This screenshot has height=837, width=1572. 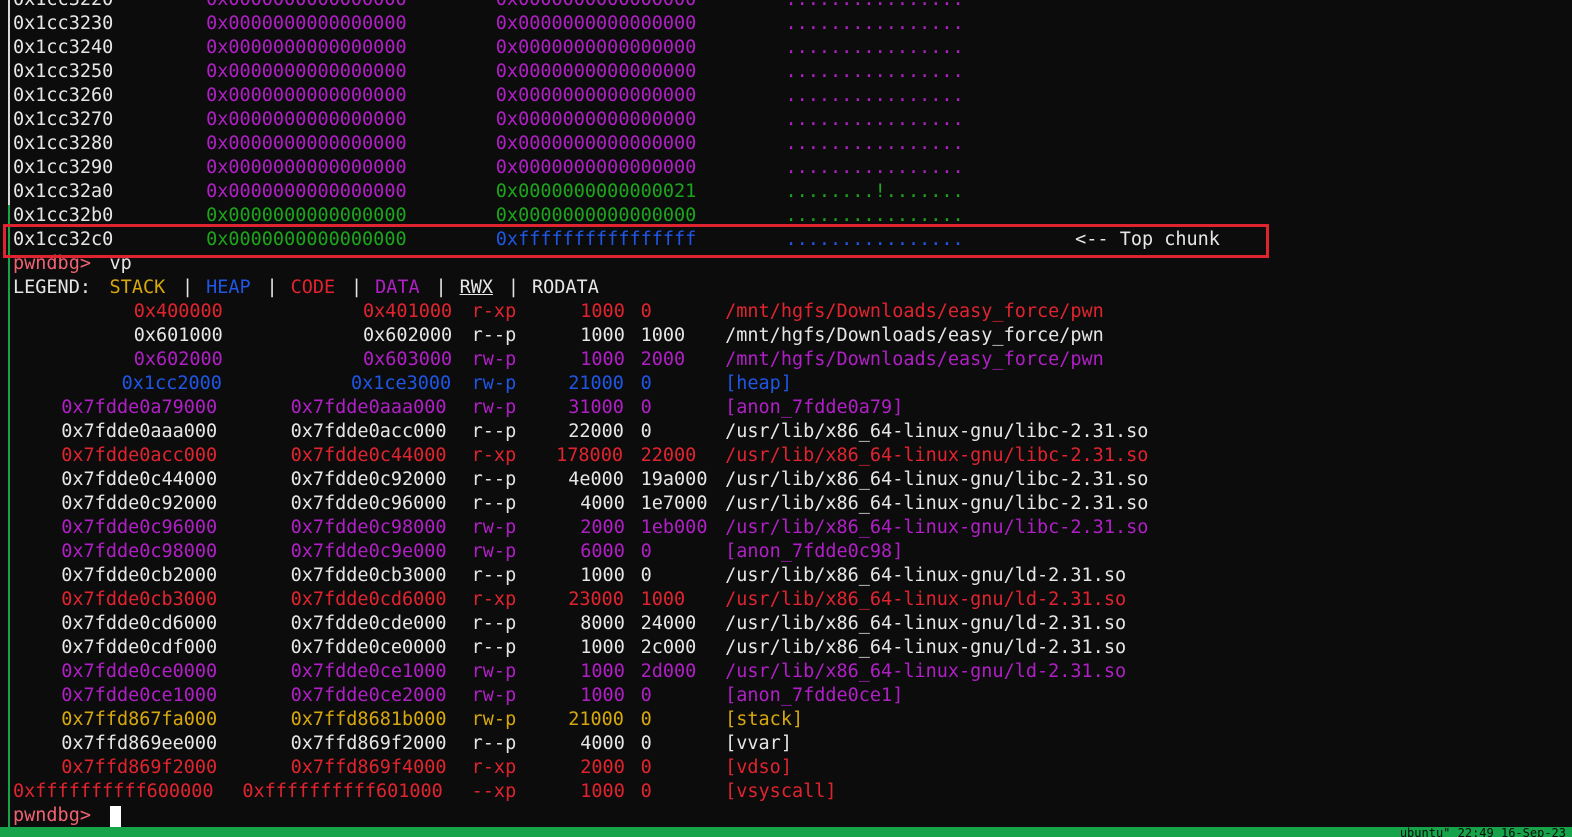 What do you see at coordinates (368, 455) in the screenshot?
I see `mapping-end: 0x7fdde0c44000` at bounding box center [368, 455].